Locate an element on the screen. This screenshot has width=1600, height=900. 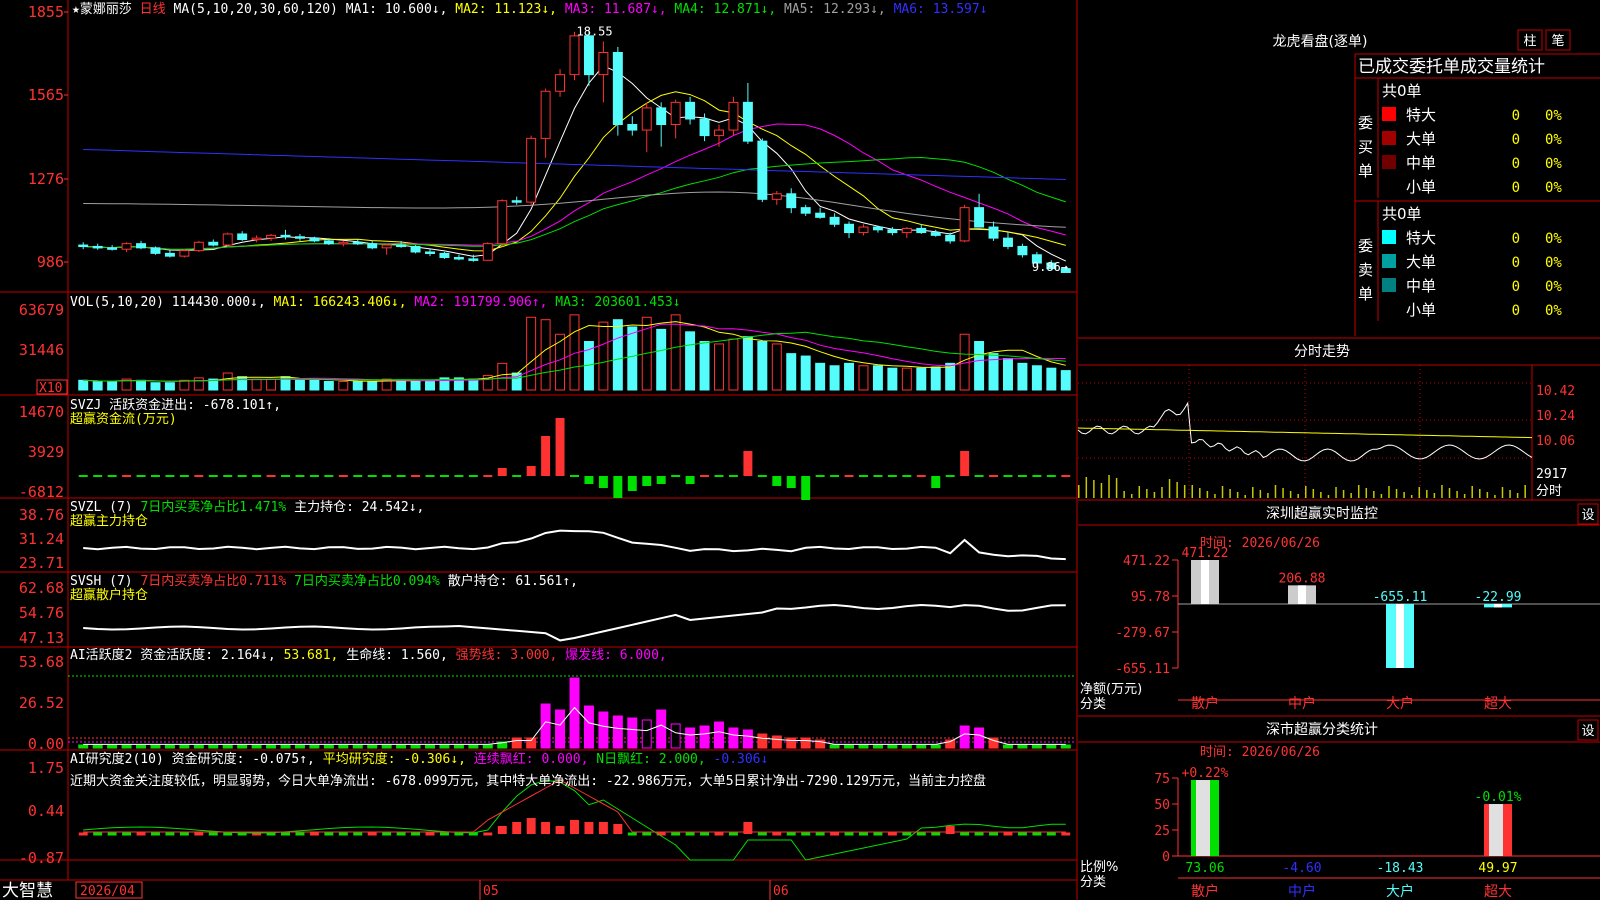
sell-group-side-label: 卖 is located at coordinates (1365, 270).